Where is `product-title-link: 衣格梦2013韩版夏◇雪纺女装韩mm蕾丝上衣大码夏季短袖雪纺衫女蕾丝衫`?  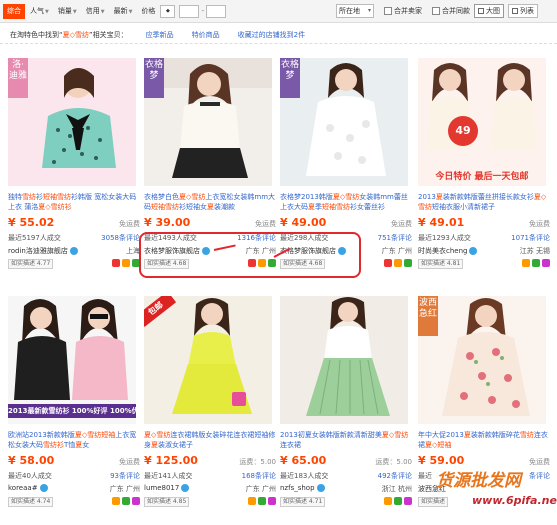
product-title-link: 衣格梦2013韩版夏◇雪纺女装韩mm蕾丝上衣大码夏季短袖雪纺衫女蕾丝衫 is located at coordinates (347, 202).